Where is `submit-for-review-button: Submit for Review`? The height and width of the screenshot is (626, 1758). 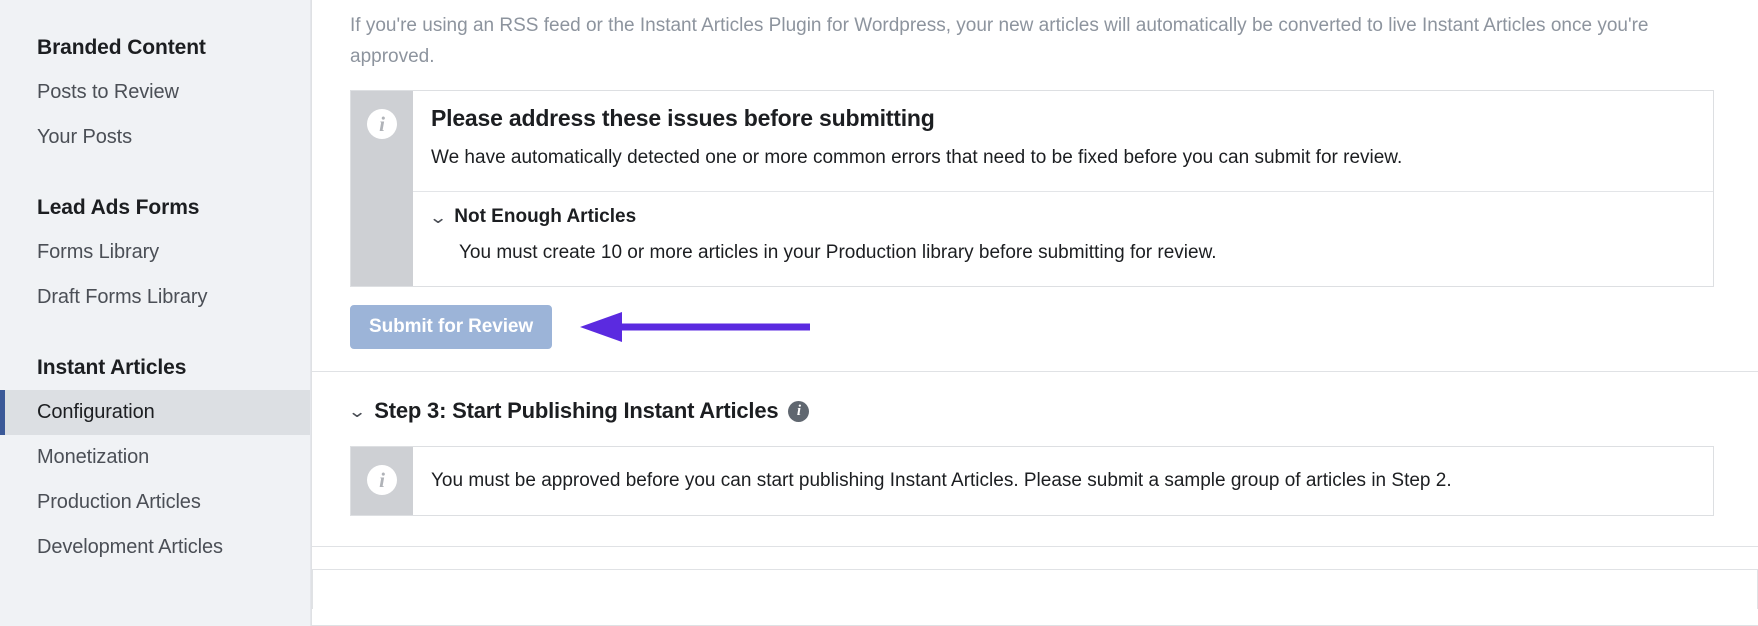 submit-for-review-button: Submit for Review is located at coordinates (451, 327).